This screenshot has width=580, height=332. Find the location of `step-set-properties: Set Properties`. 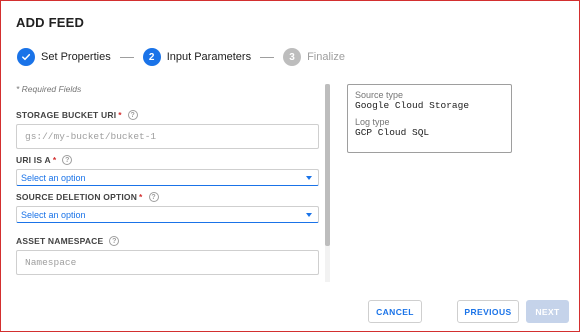

step-set-properties: Set Properties is located at coordinates (64, 57).